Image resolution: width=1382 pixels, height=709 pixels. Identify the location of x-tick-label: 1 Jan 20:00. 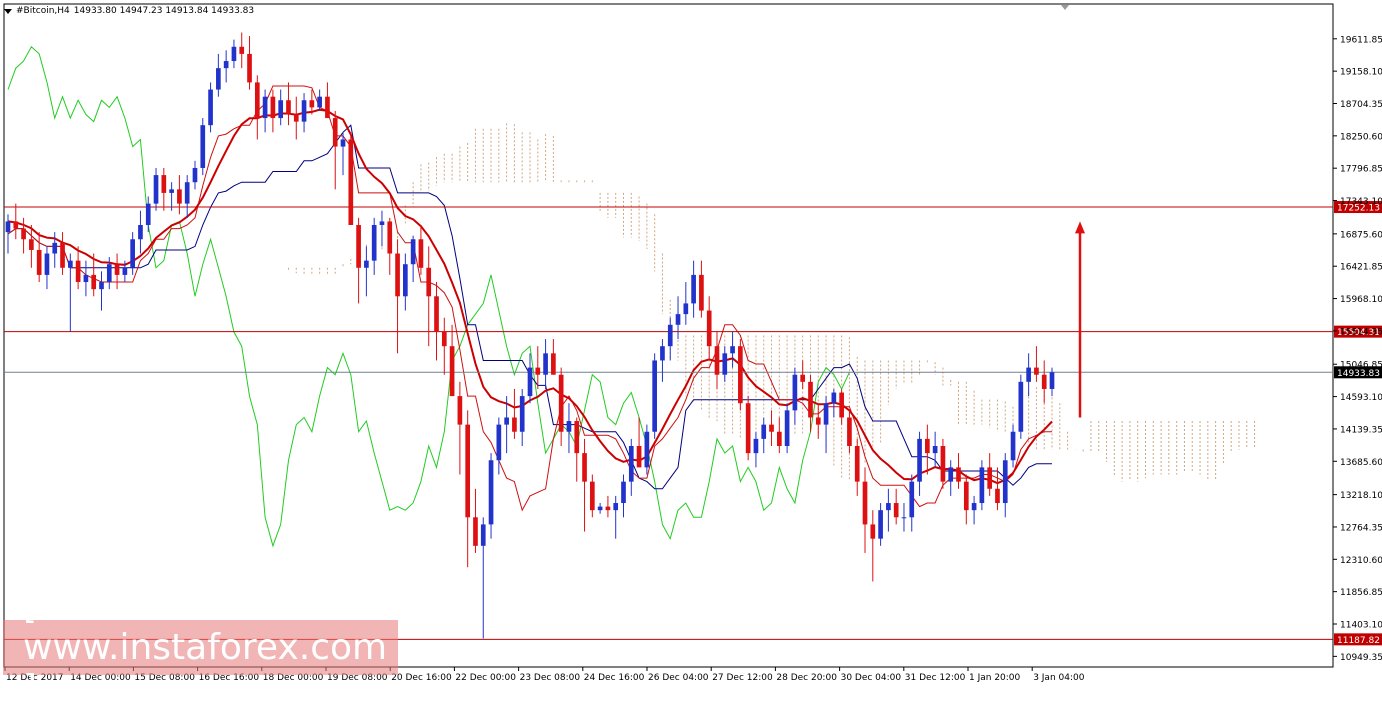
(995, 678).